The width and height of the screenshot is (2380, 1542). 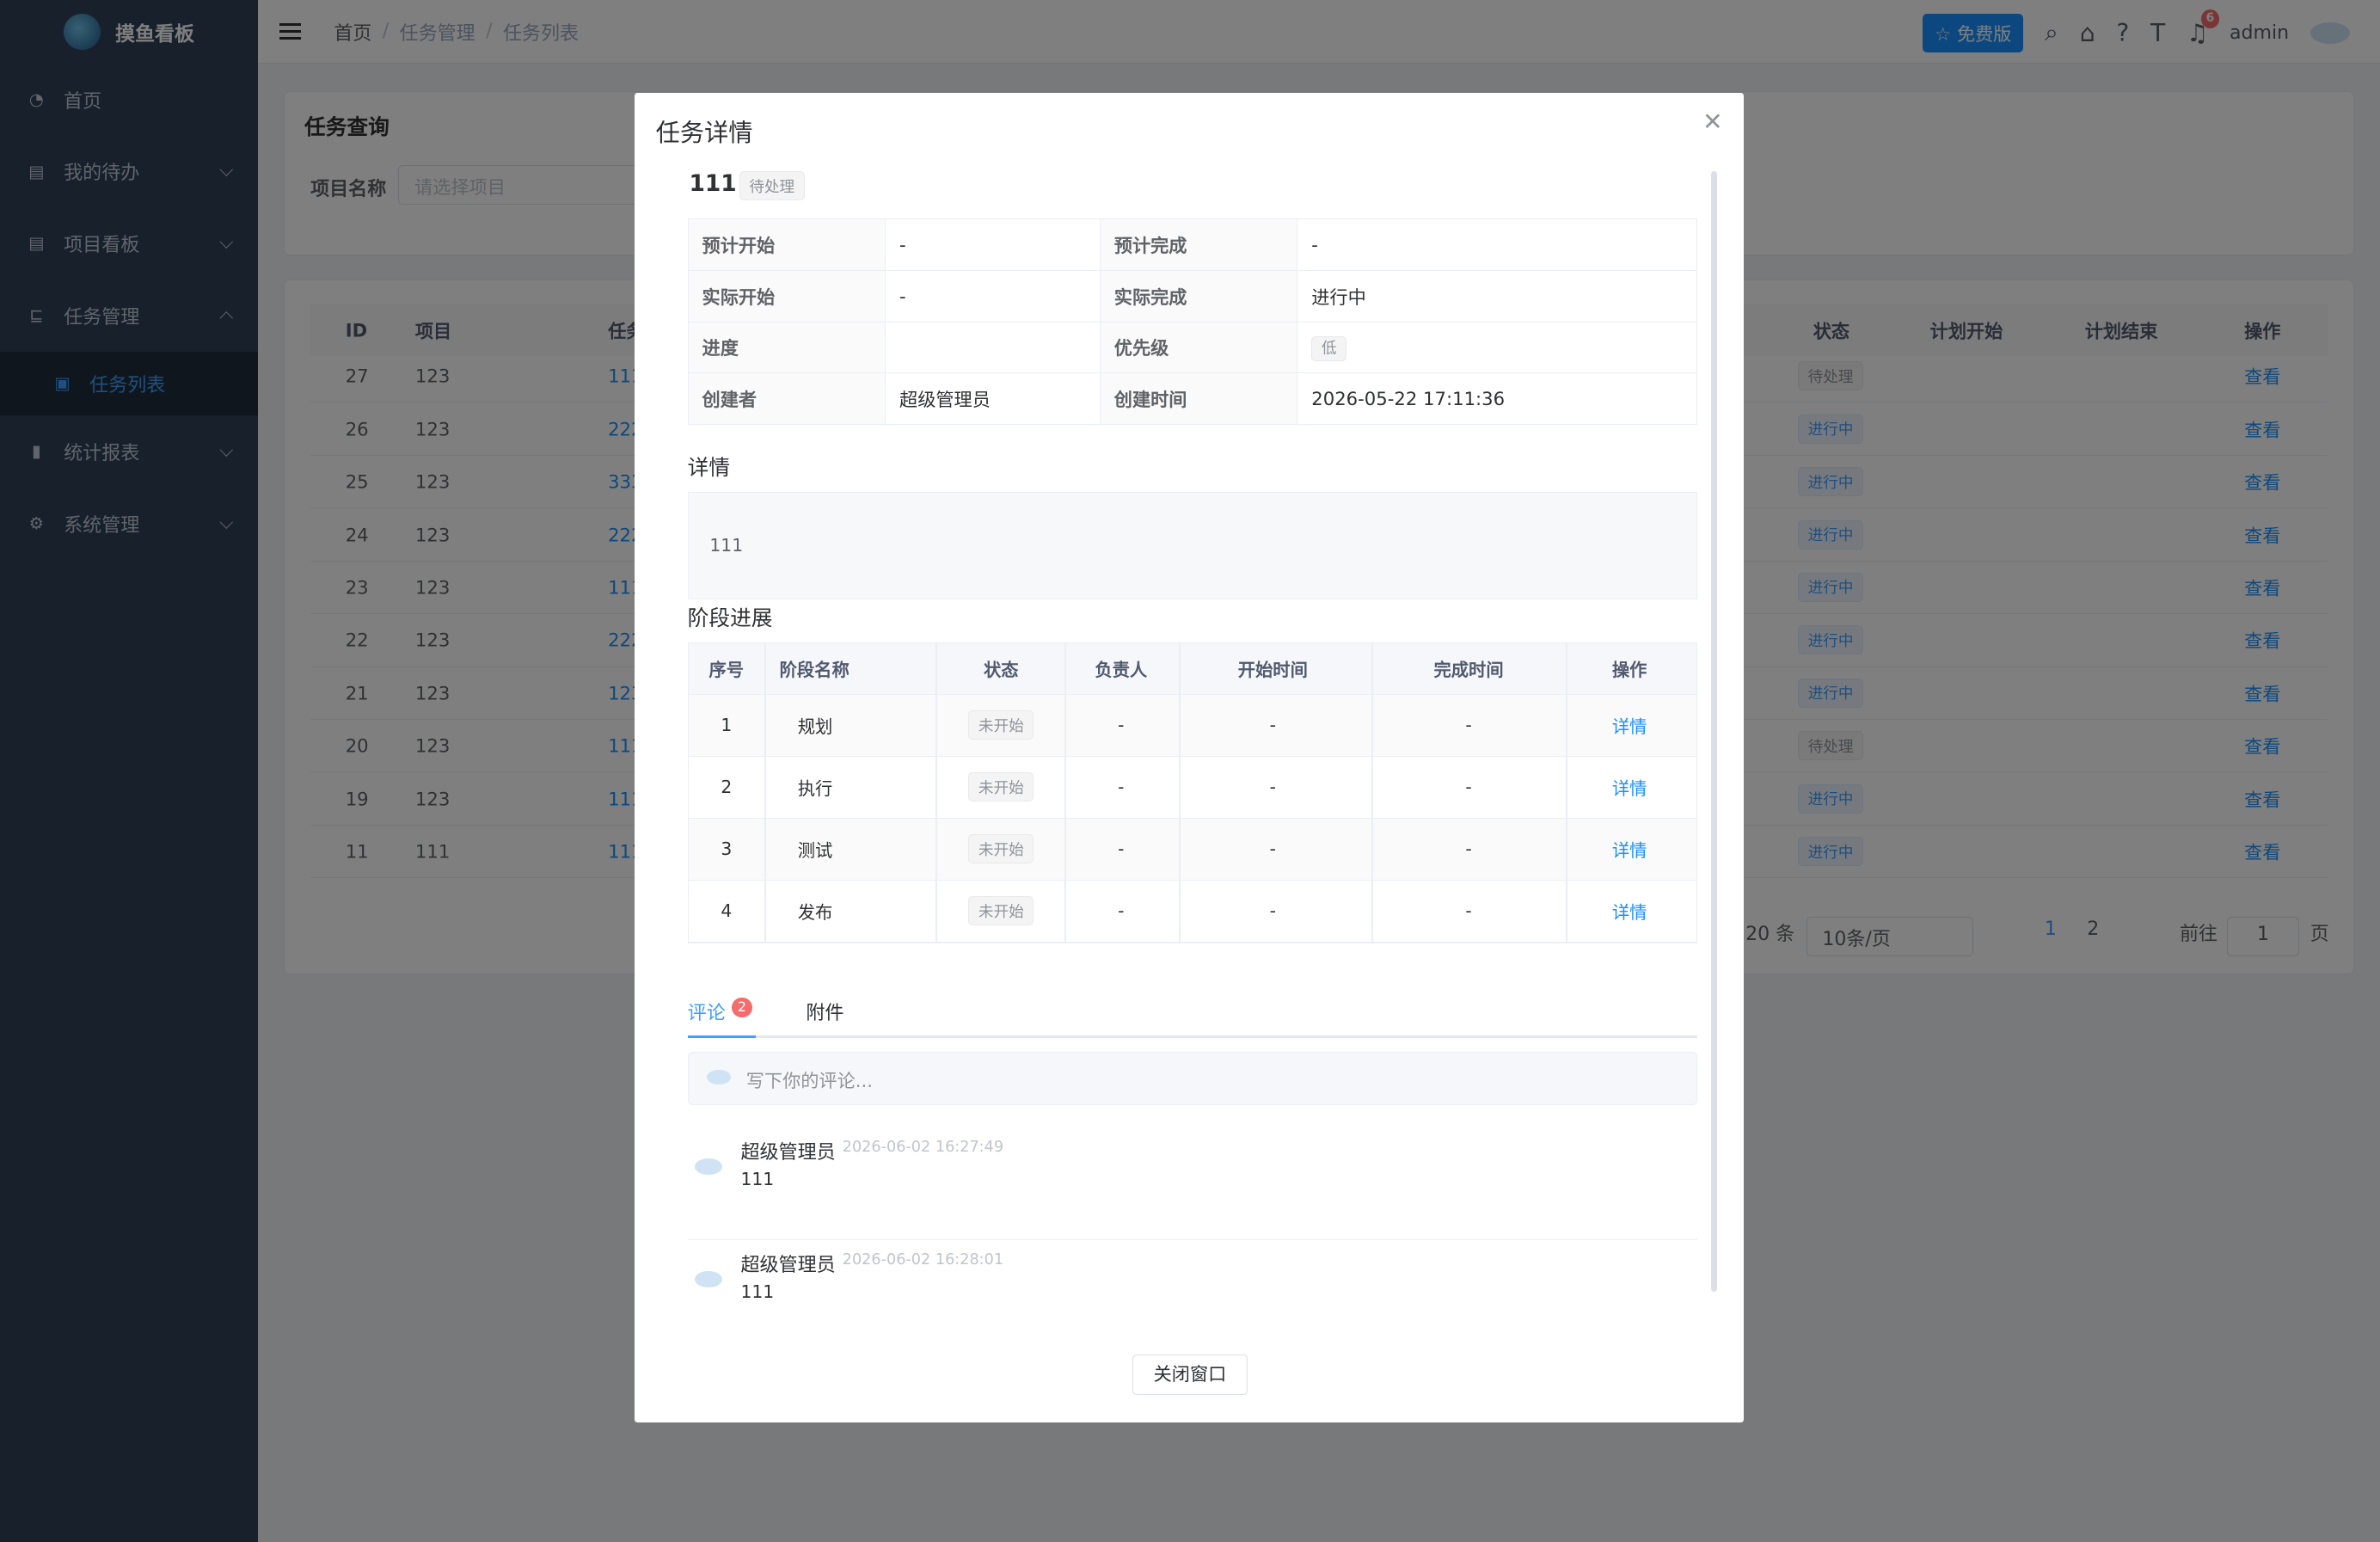 What do you see at coordinates (1190, 1375) in the screenshot?
I see `close-window-button: 关闭窗口` at bounding box center [1190, 1375].